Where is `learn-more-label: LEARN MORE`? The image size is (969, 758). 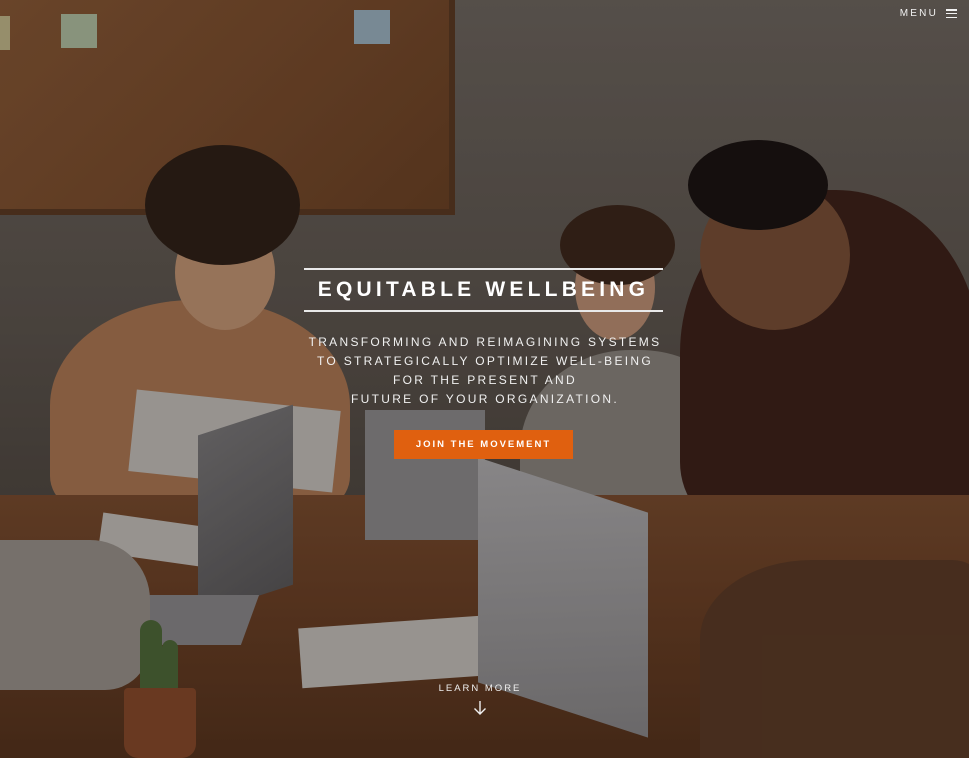
learn-more-label: LEARN MORE is located at coordinates (480, 688).